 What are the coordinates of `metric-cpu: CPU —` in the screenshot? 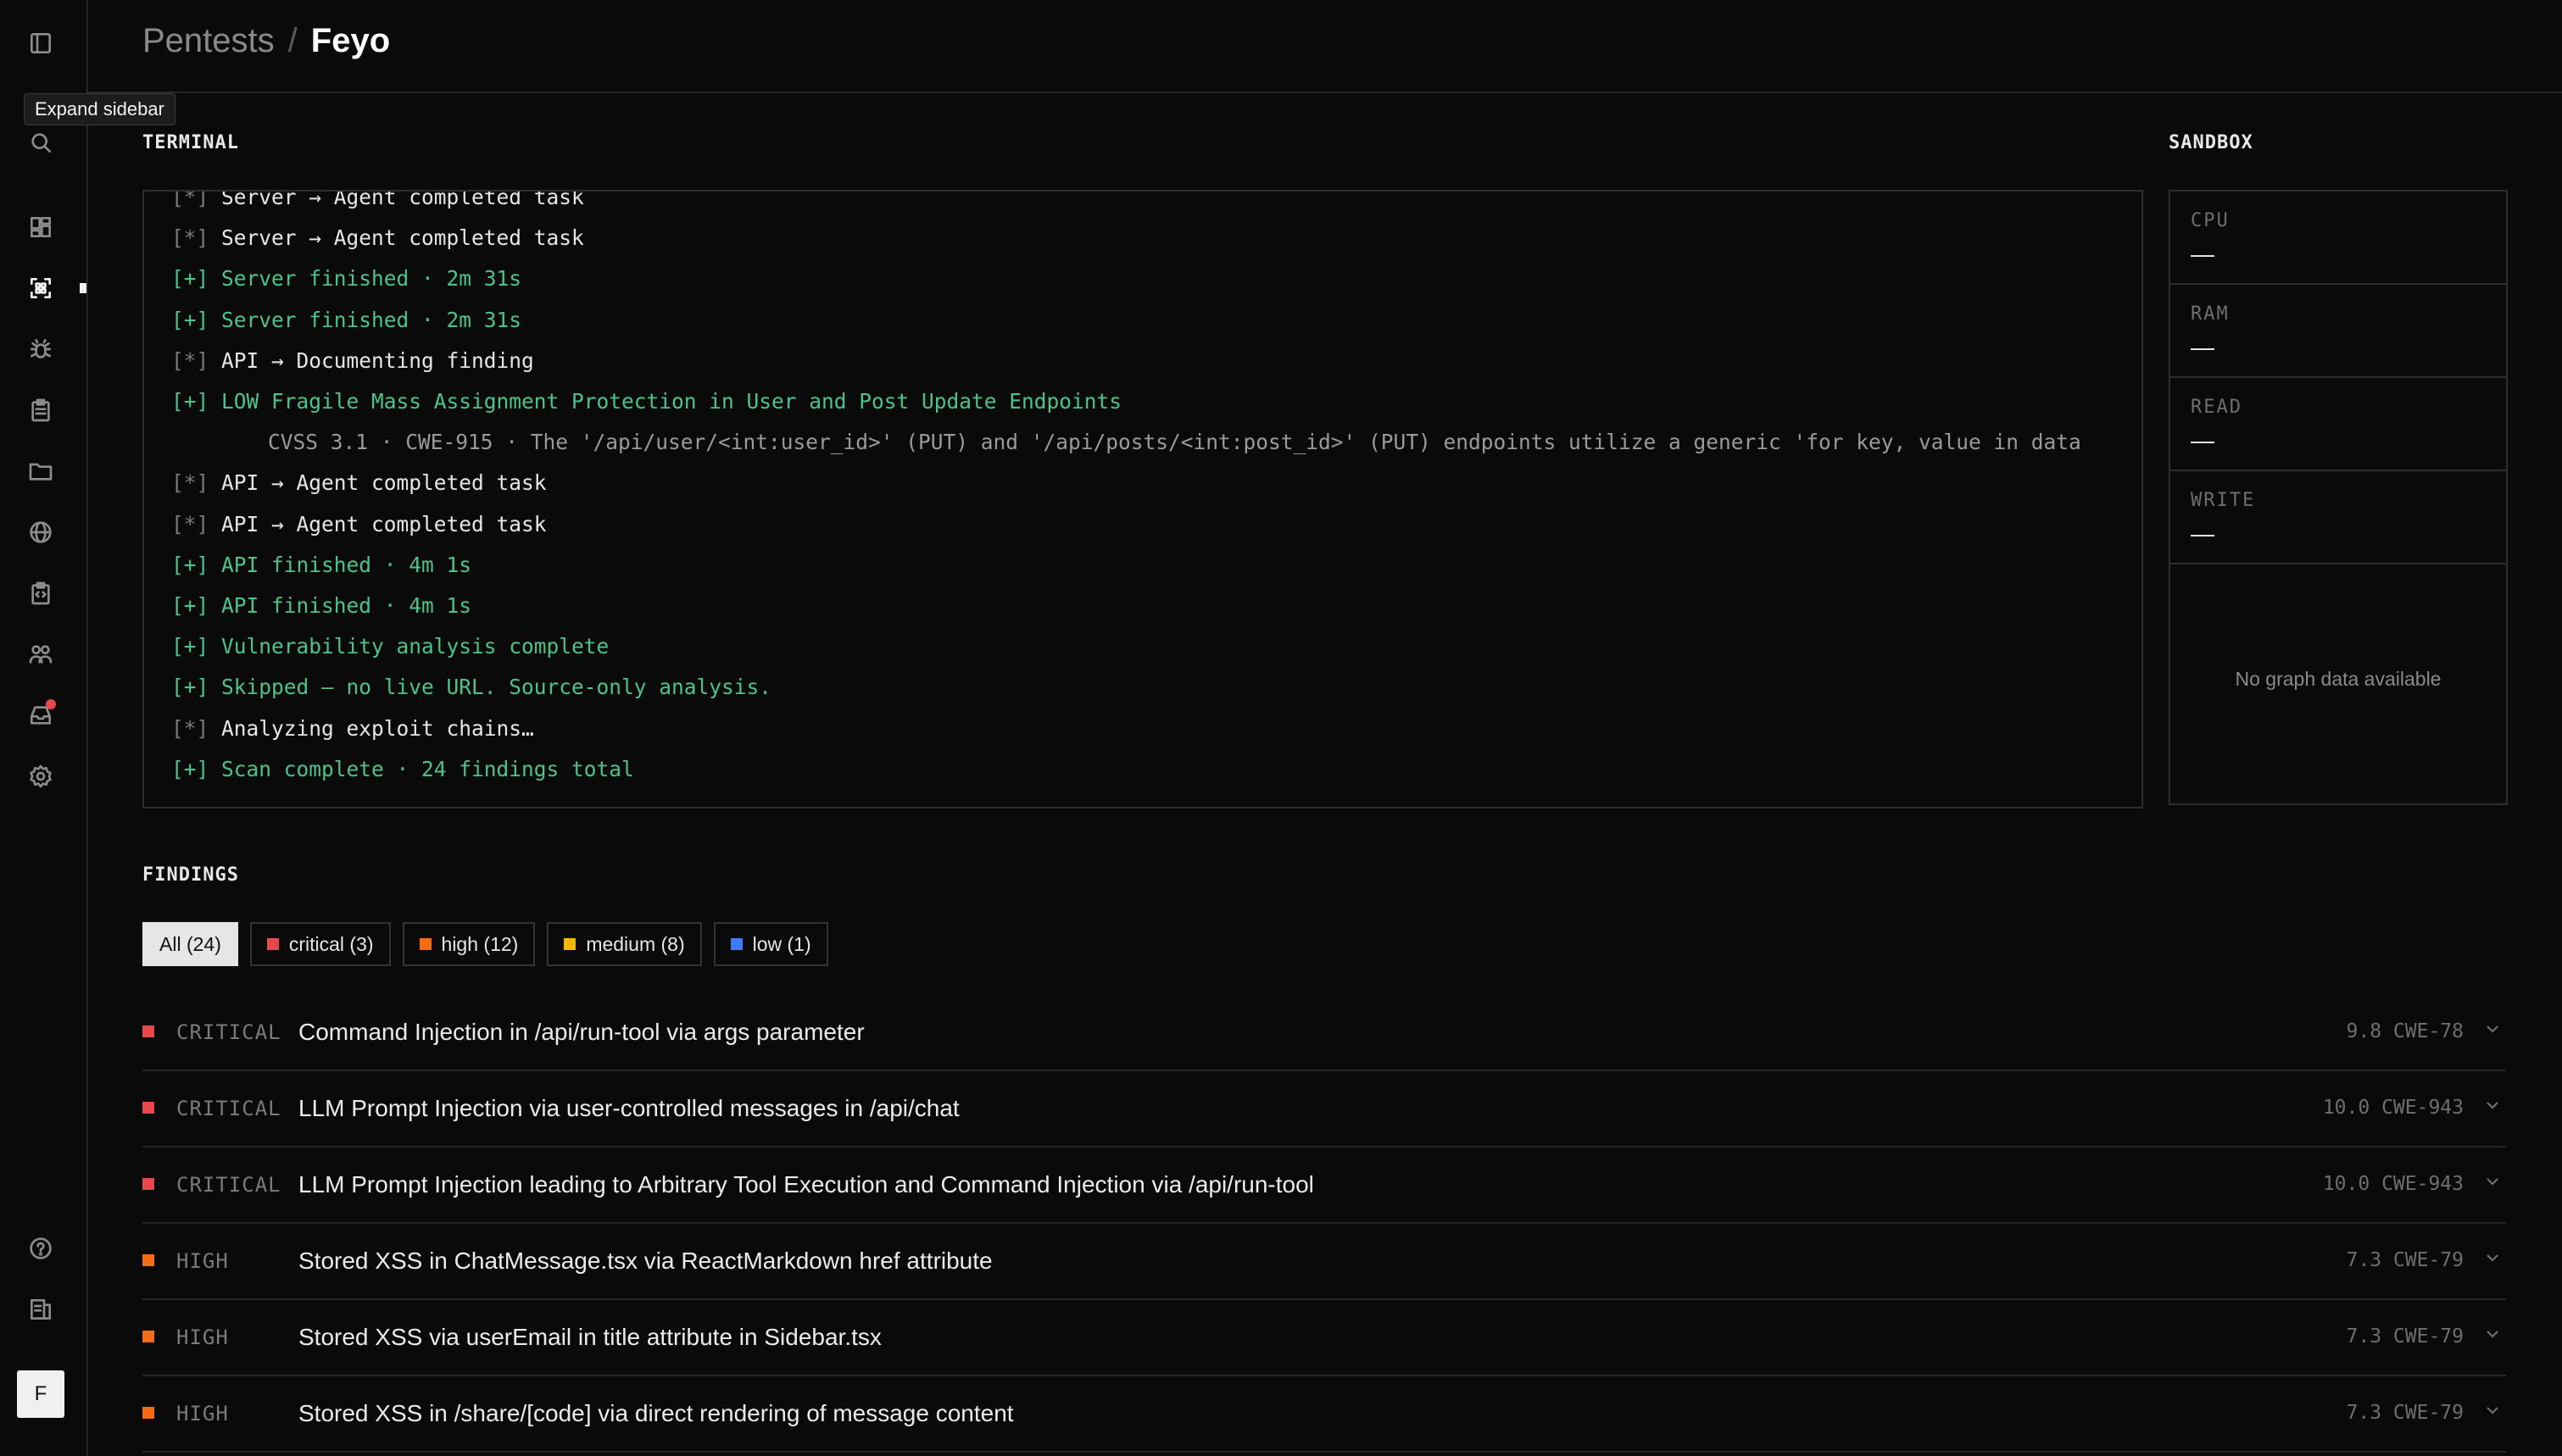 It's located at (2338, 239).